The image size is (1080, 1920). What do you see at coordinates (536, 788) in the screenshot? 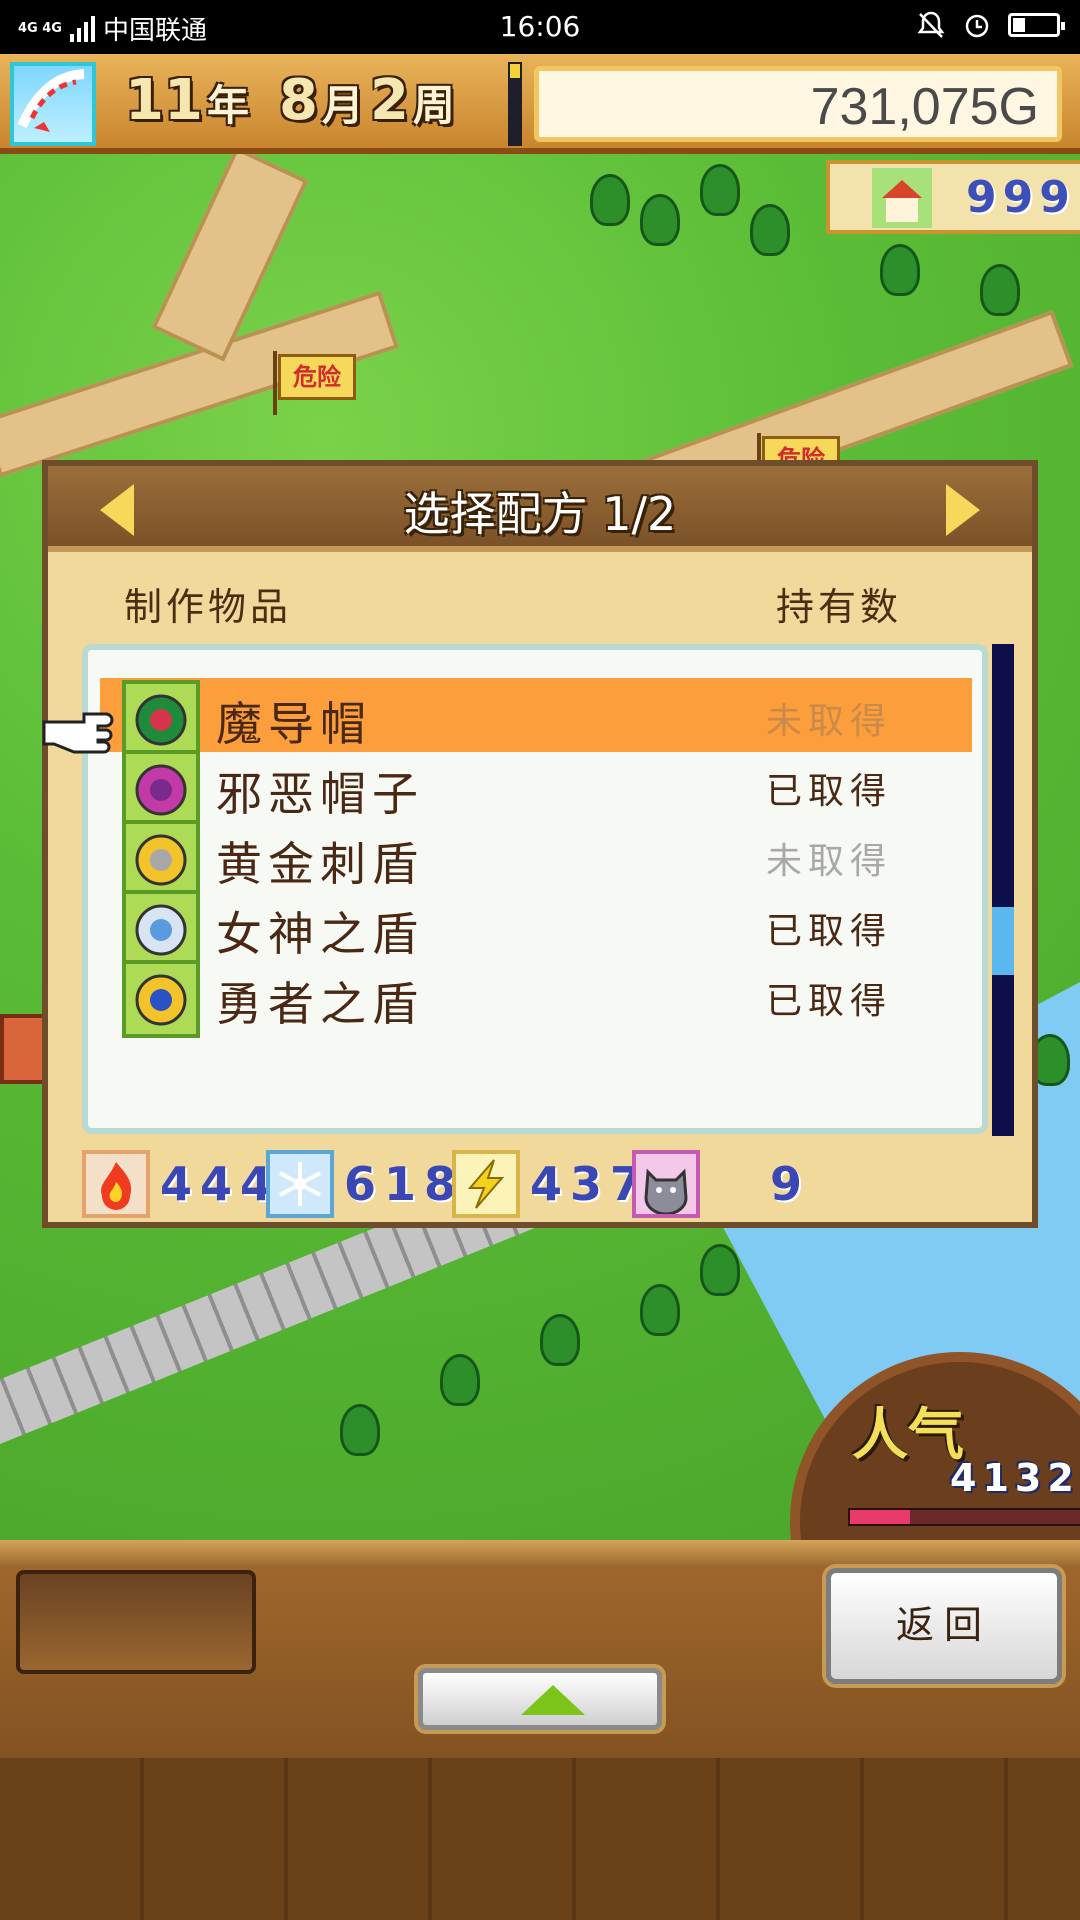
I see `recipe-row: 邪恶帽子 已取得` at bounding box center [536, 788].